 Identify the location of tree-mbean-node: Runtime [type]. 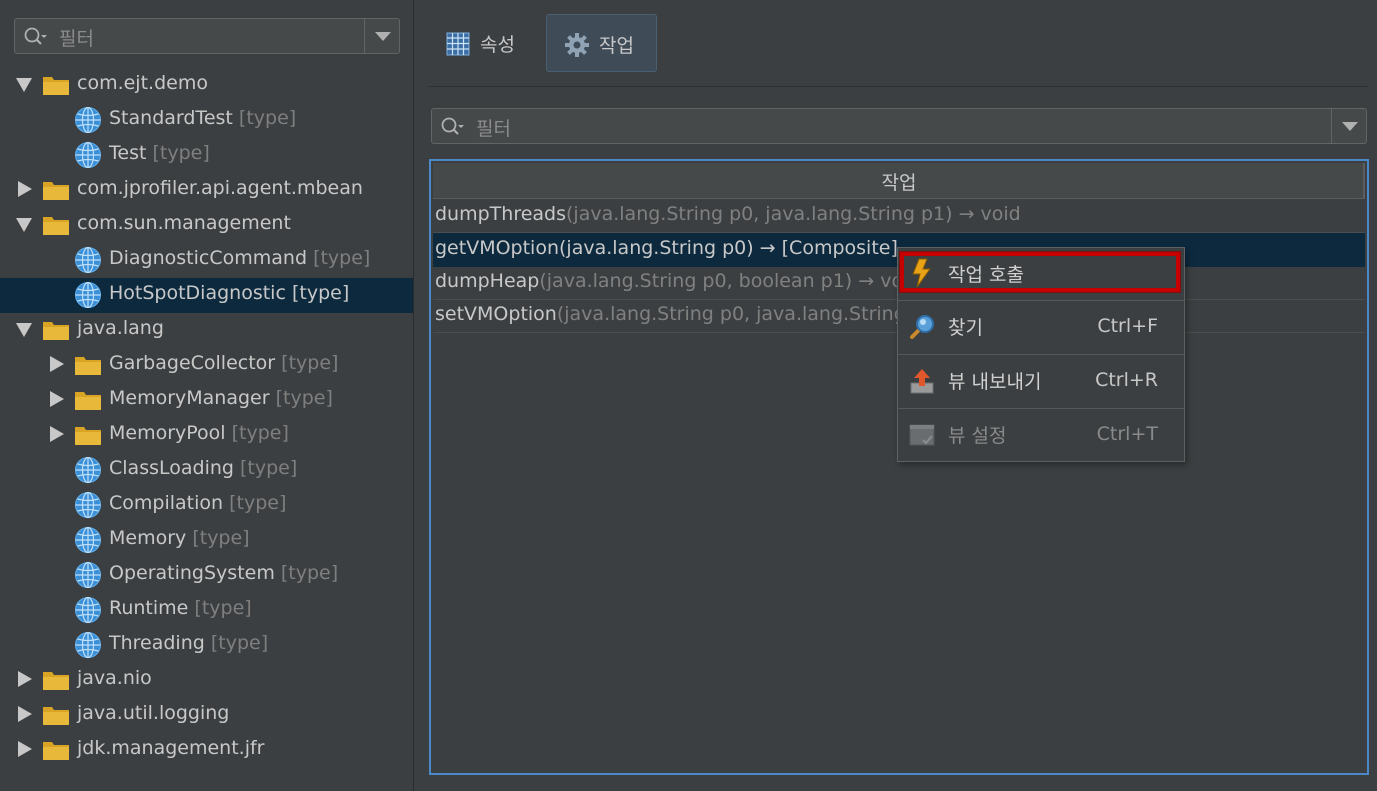
(206, 610).